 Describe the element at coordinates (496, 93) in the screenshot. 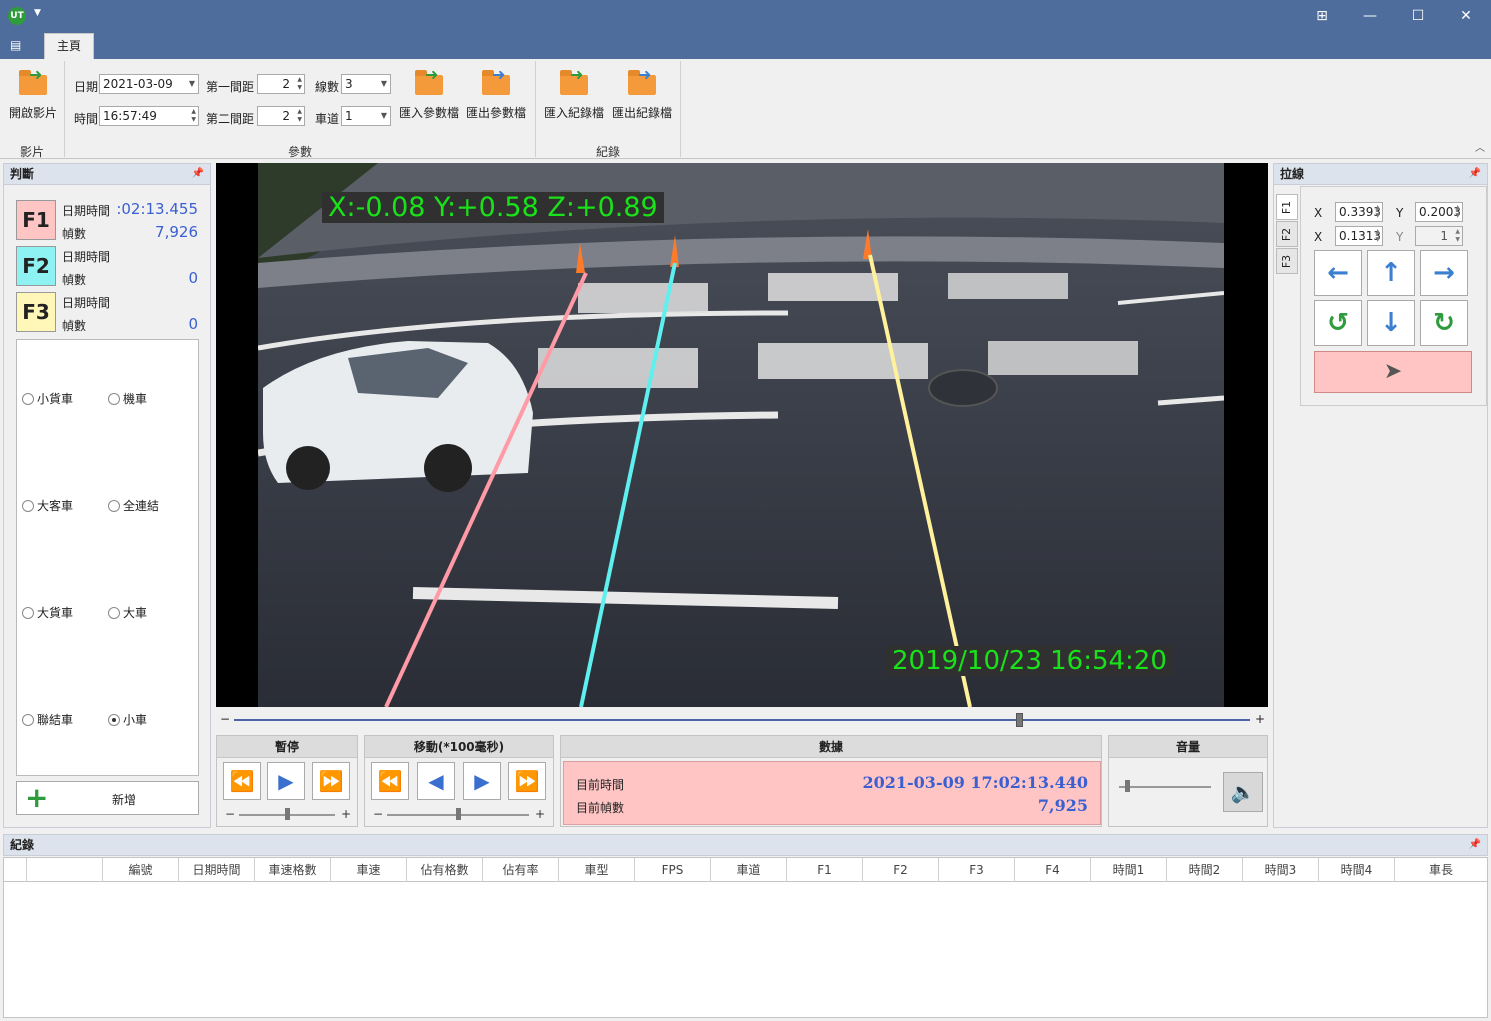

I see `export-params-button: ➜ 匯出參數檔` at that location.